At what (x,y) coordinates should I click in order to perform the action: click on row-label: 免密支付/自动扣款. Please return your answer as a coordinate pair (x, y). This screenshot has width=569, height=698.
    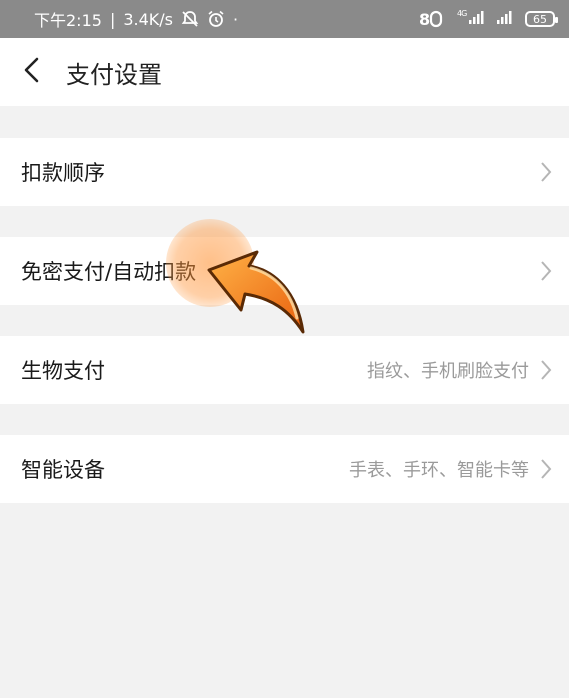
    Looking at the image, I should click on (109, 272).